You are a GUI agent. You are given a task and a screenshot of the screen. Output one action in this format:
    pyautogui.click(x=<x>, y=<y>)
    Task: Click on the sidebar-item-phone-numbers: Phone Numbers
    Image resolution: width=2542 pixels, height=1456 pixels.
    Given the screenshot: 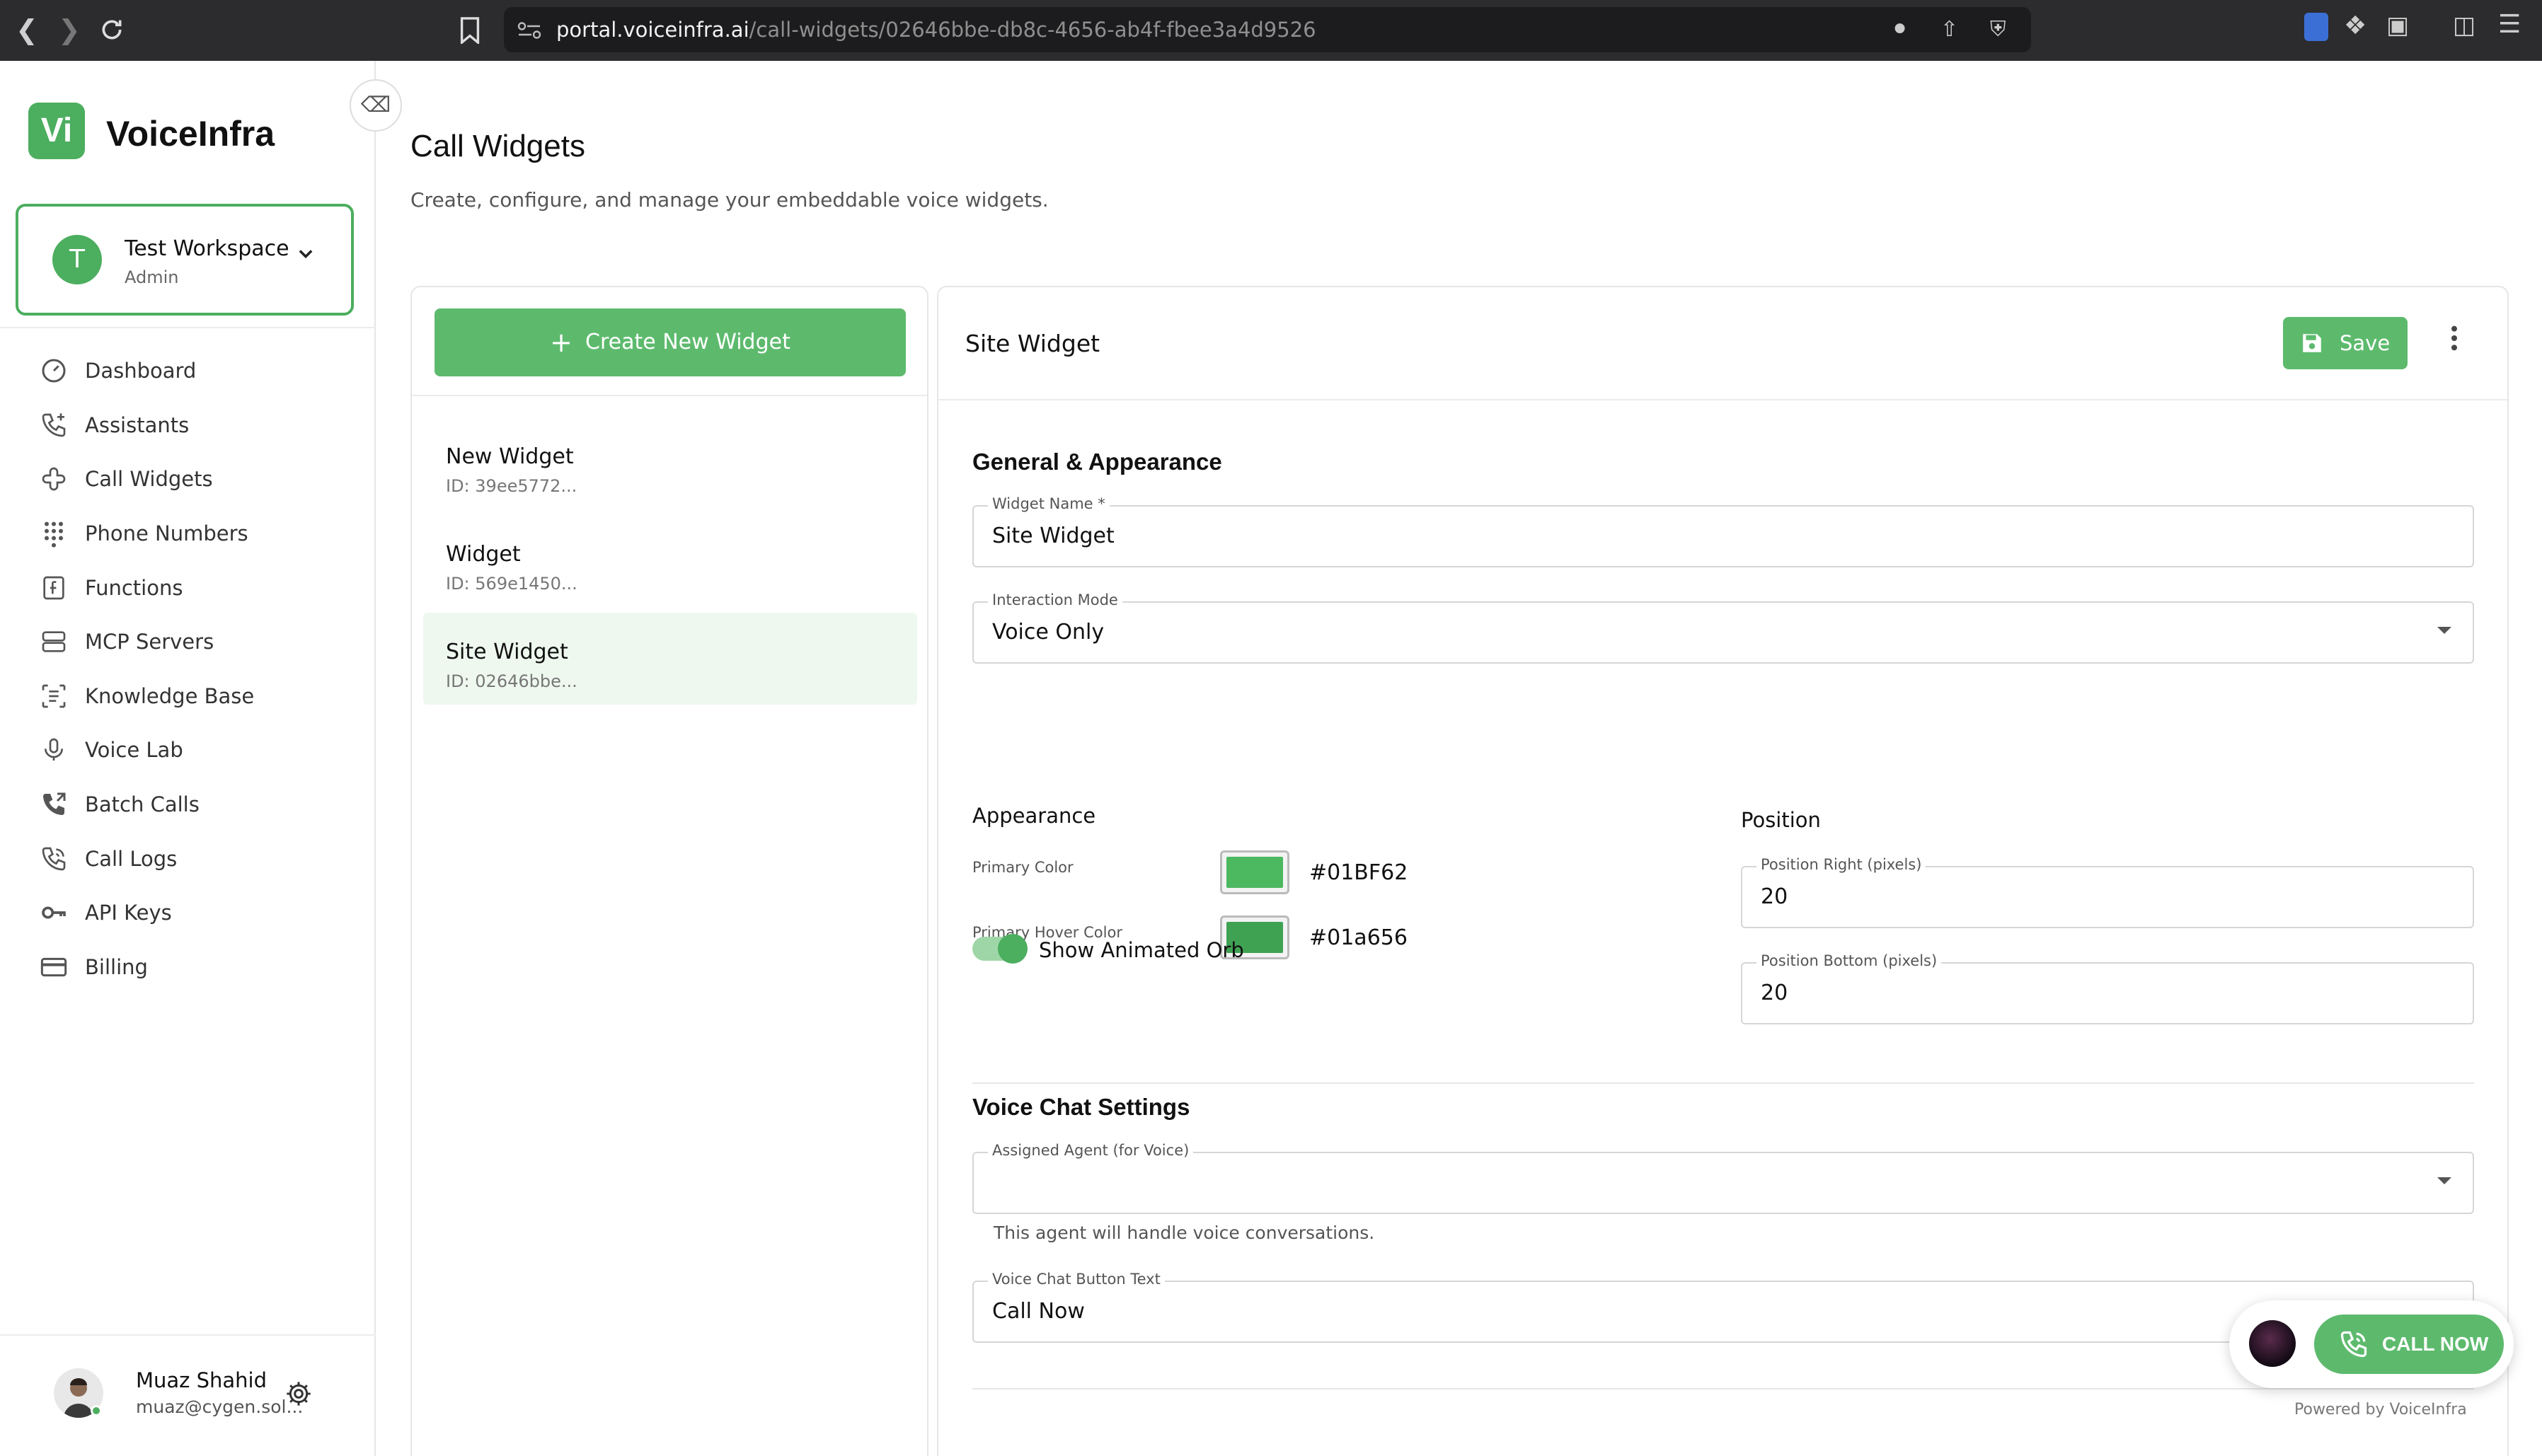 What is the action you would take?
    pyautogui.click(x=188, y=534)
    